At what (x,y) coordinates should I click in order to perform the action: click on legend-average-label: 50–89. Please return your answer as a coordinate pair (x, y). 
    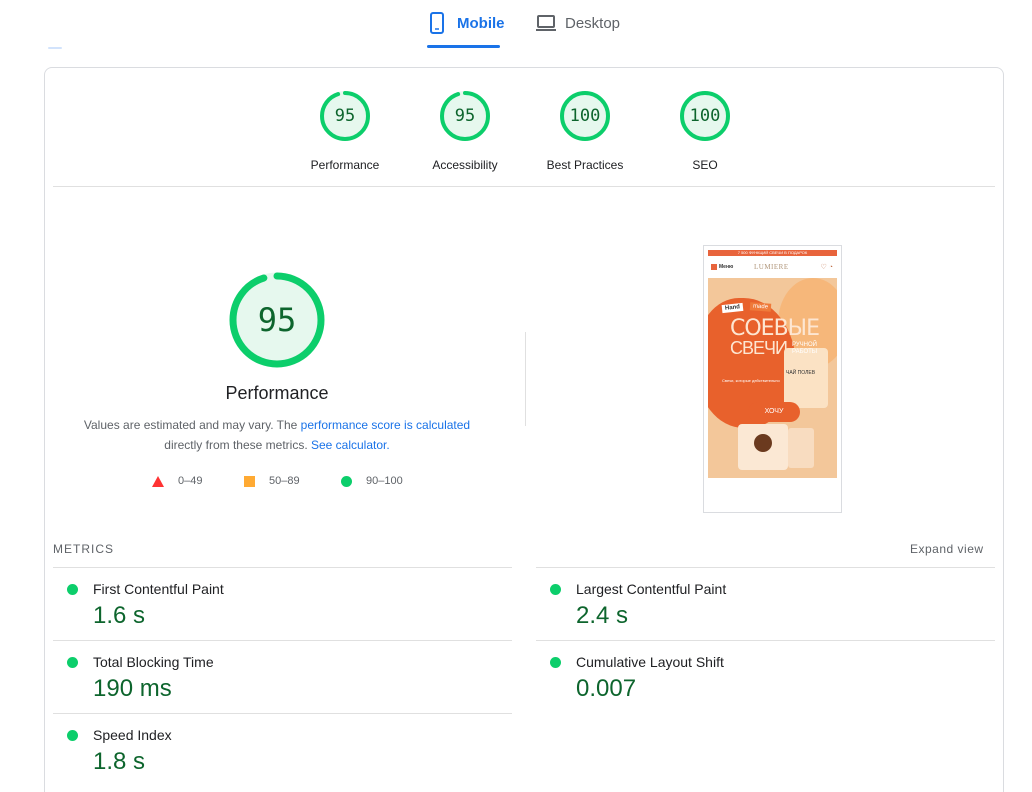
    Looking at the image, I should click on (284, 481).